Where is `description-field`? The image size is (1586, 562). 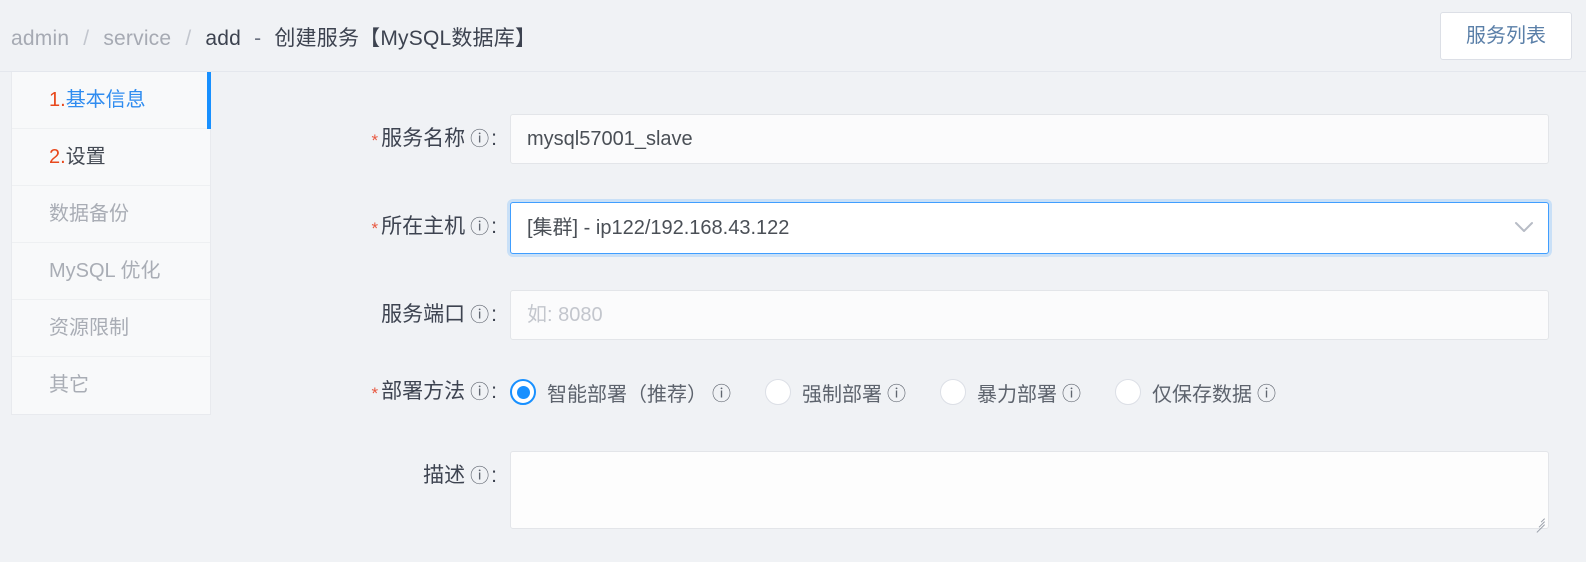 description-field is located at coordinates (1040, 492).